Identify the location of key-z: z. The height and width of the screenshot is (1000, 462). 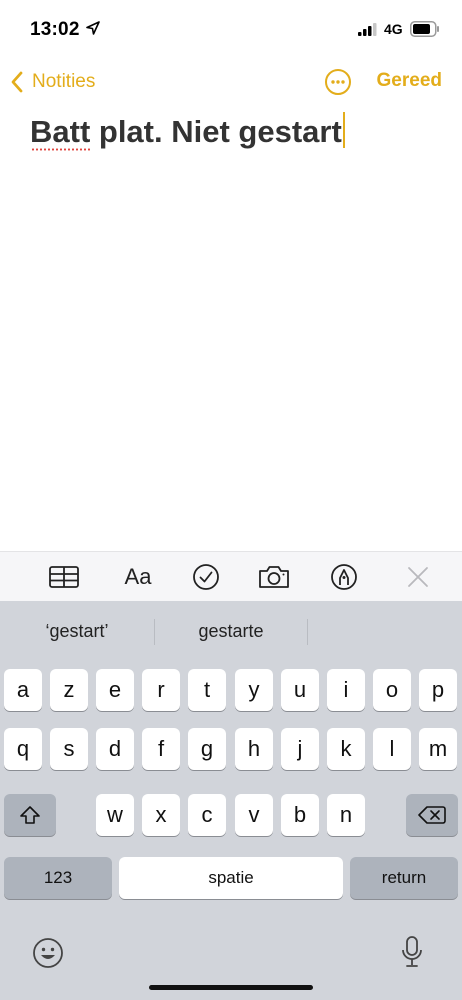
(69, 690).